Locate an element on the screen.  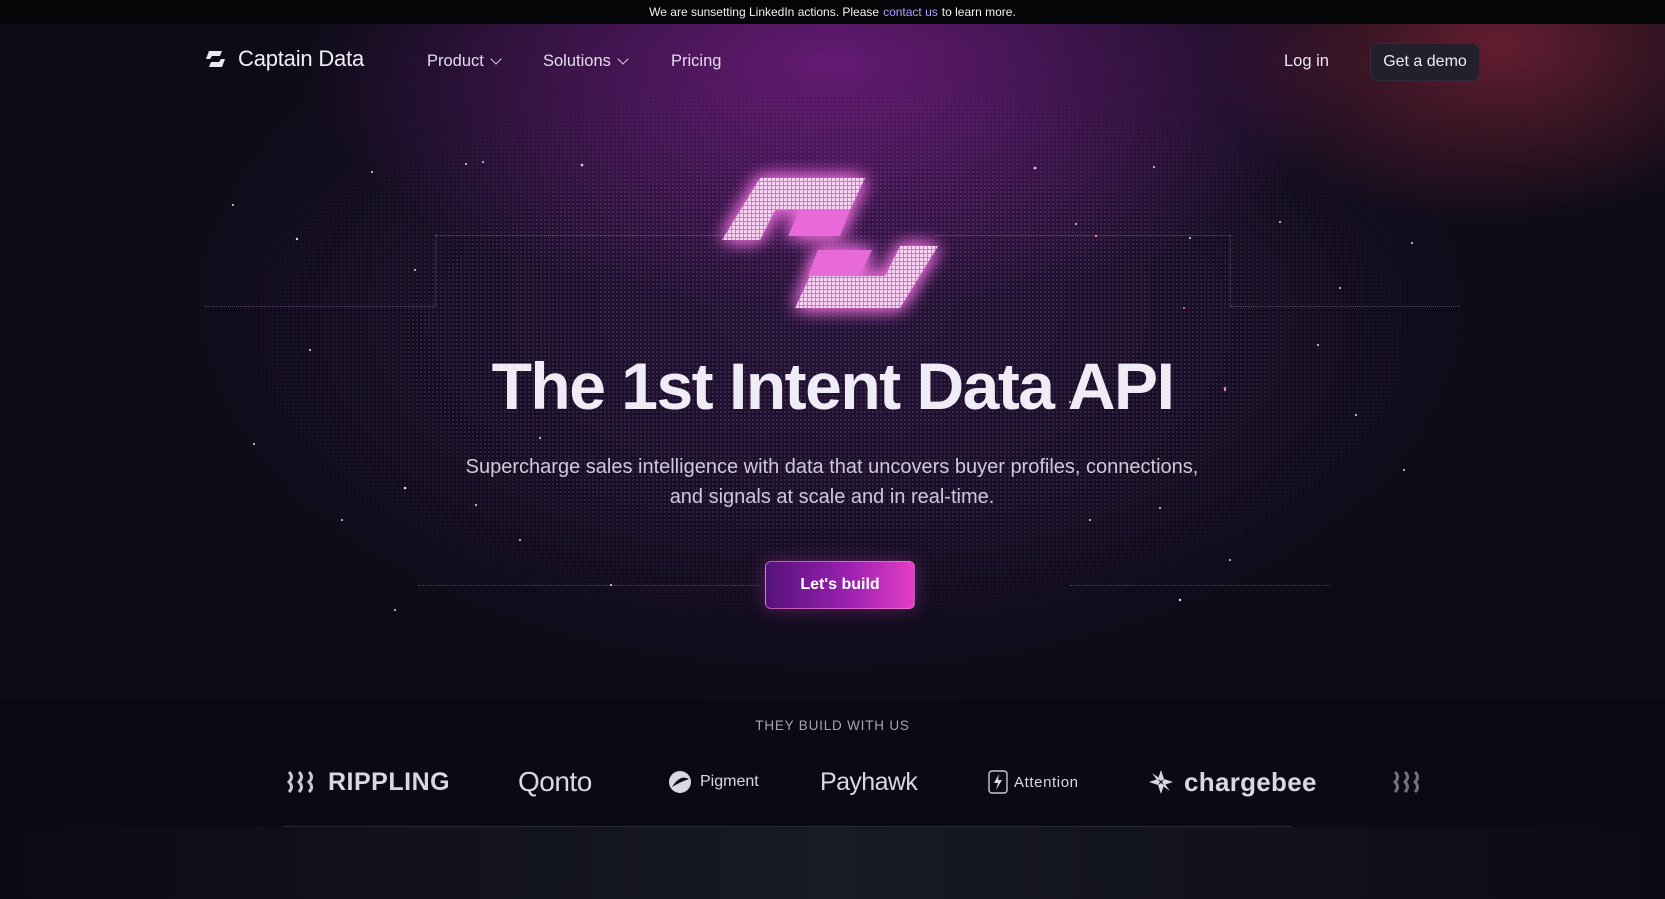
guide-line-left-bottom is located at coordinates (320, 306).